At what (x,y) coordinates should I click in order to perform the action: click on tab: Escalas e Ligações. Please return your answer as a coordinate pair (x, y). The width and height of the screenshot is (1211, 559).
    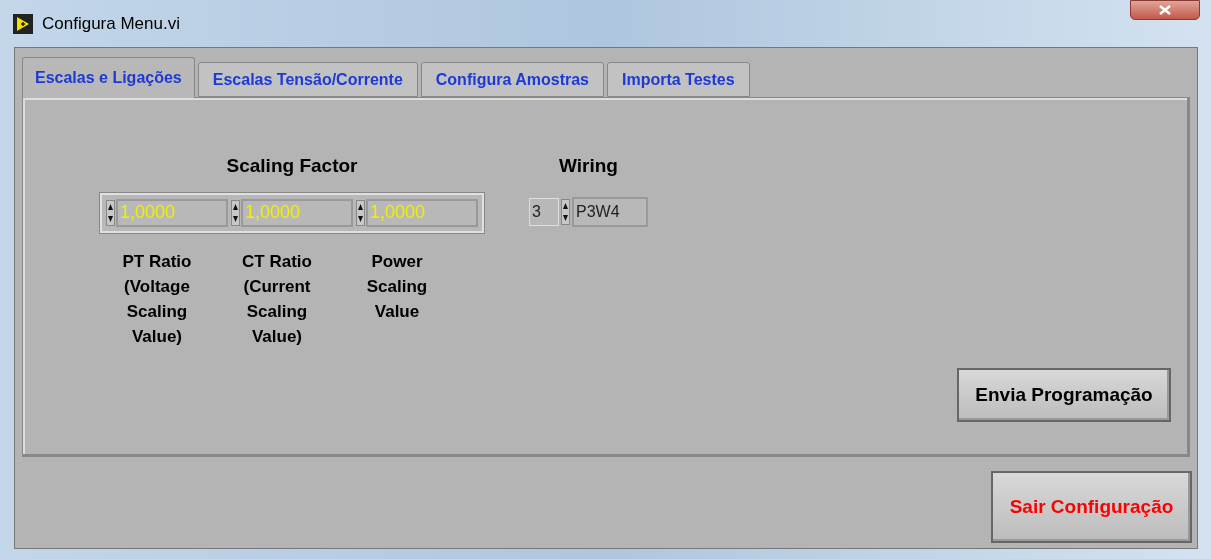
    Looking at the image, I should click on (108, 77).